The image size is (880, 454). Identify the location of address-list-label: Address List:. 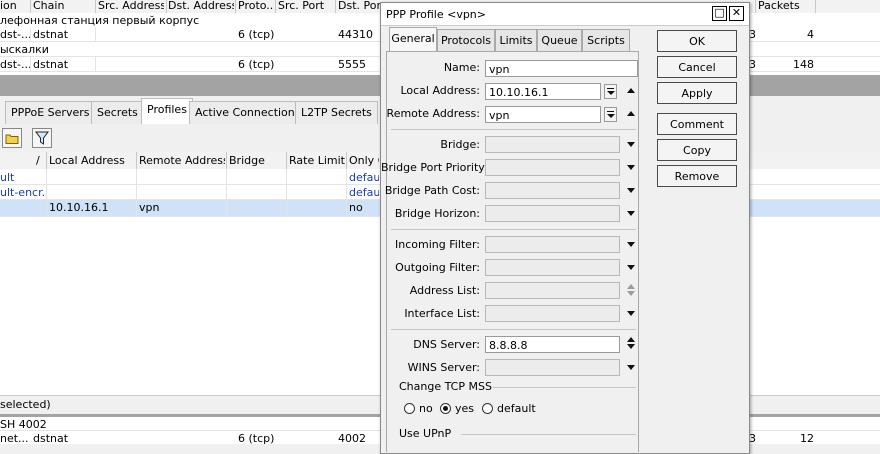
(444, 290).